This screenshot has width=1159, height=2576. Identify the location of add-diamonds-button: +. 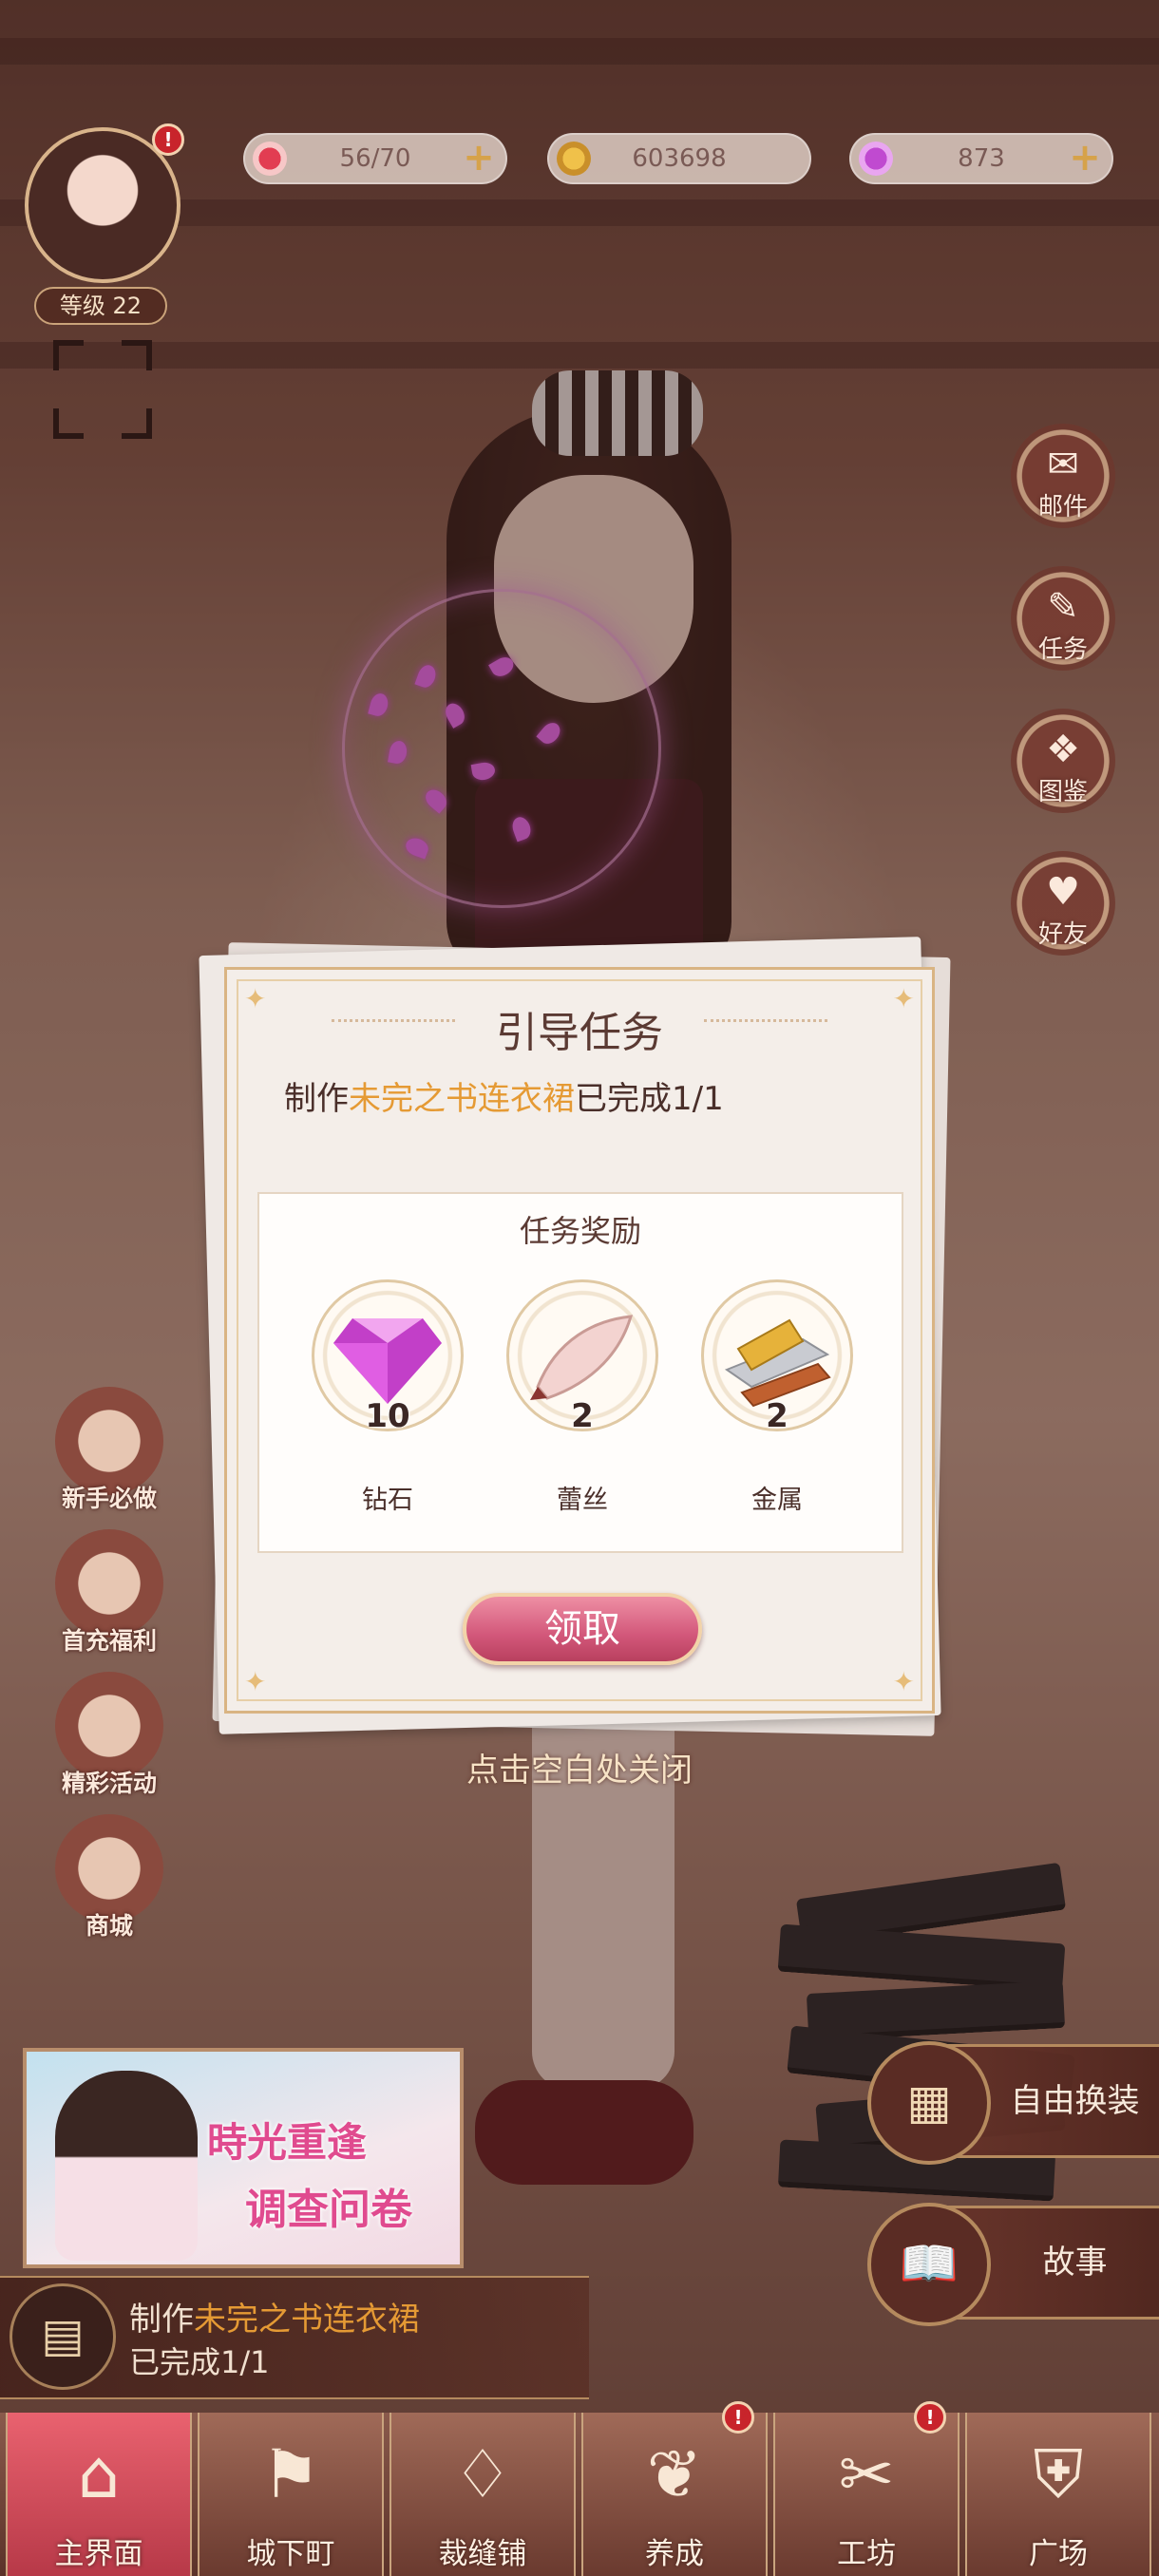
(1085, 158).